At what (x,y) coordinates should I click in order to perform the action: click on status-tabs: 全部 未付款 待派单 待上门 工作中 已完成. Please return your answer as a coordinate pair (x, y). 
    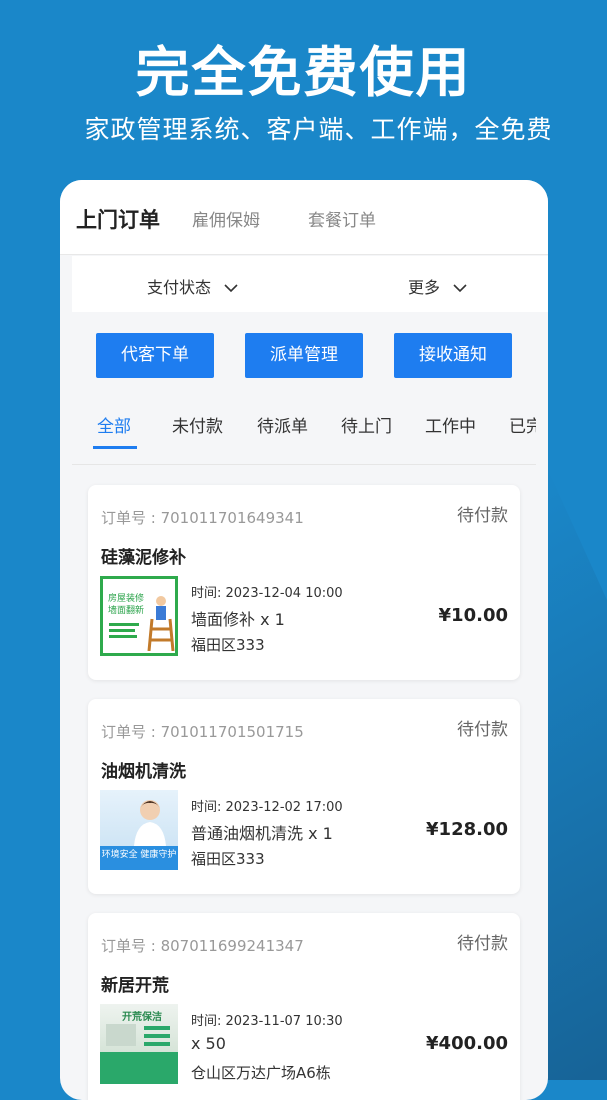
    Looking at the image, I should click on (304, 429).